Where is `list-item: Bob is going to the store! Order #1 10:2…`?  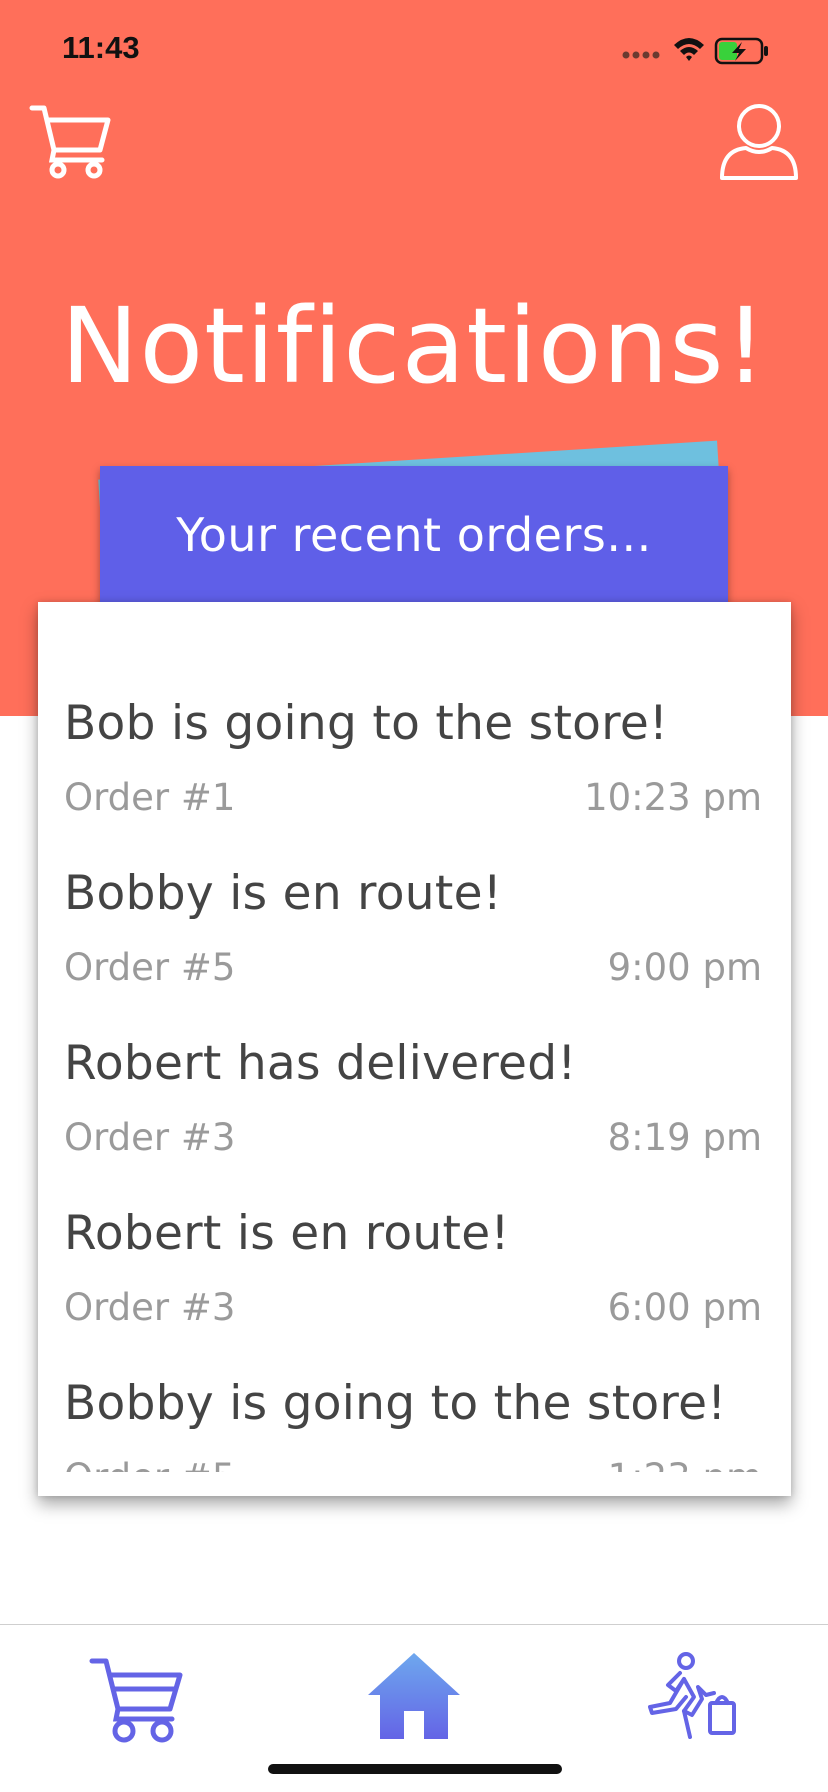
list-item: Bob is going to the store! Order #1 10:2… is located at coordinates (414, 781).